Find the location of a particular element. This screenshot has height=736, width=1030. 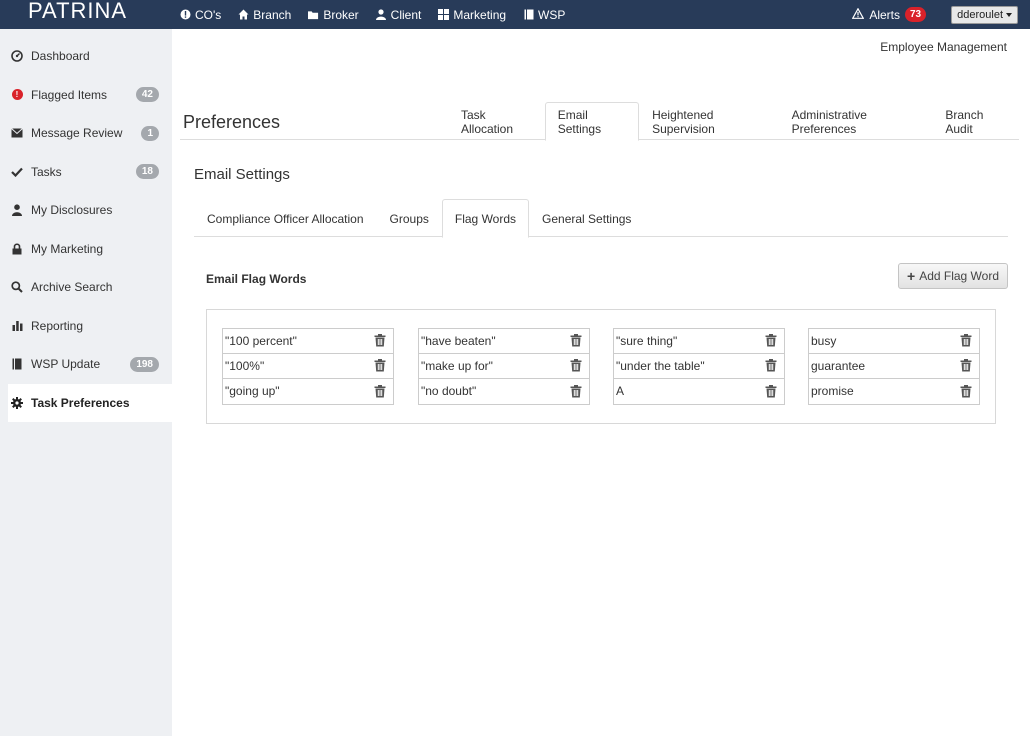

tab-task-allocation: Task Allocation is located at coordinates (496, 121).